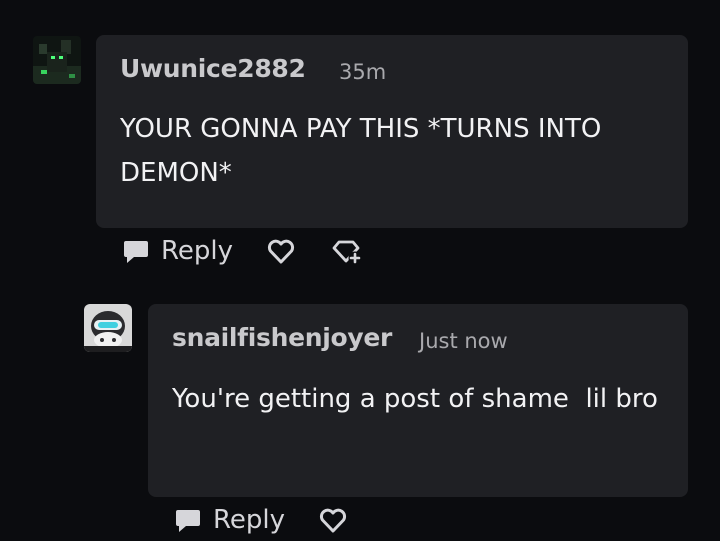  What do you see at coordinates (361, 151) in the screenshot?
I see `comment-text: YOUR GONNA PAY THIS *TURNS INTO DEMON*` at bounding box center [361, 151].